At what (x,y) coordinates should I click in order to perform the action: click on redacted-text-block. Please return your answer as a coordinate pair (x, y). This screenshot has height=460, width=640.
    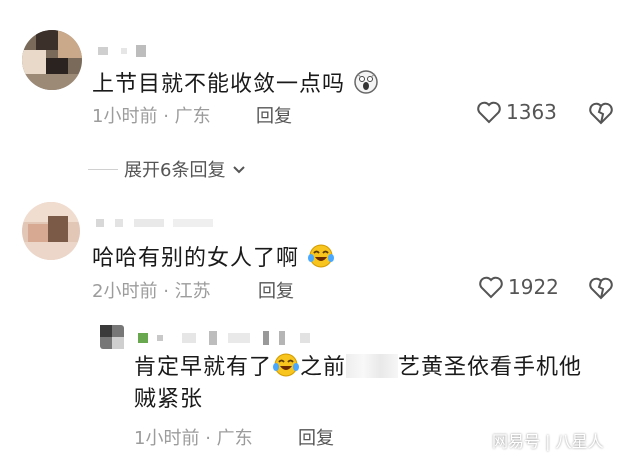
    Looking at the image, I should click on (372, 366).